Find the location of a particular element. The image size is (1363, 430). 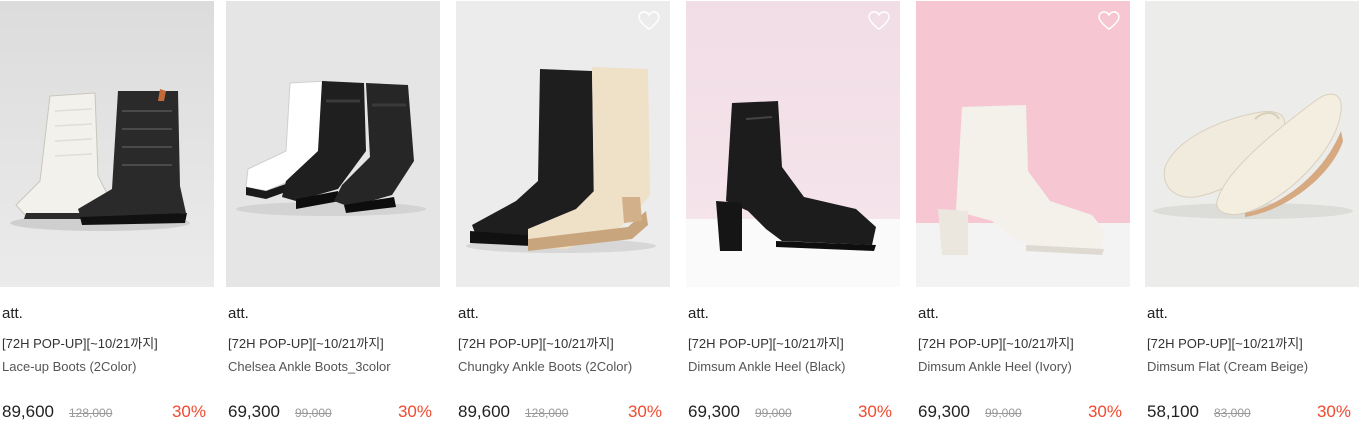

product-name: Dimsum Ankle Heel (Black) is located at coordinates (767, 366).